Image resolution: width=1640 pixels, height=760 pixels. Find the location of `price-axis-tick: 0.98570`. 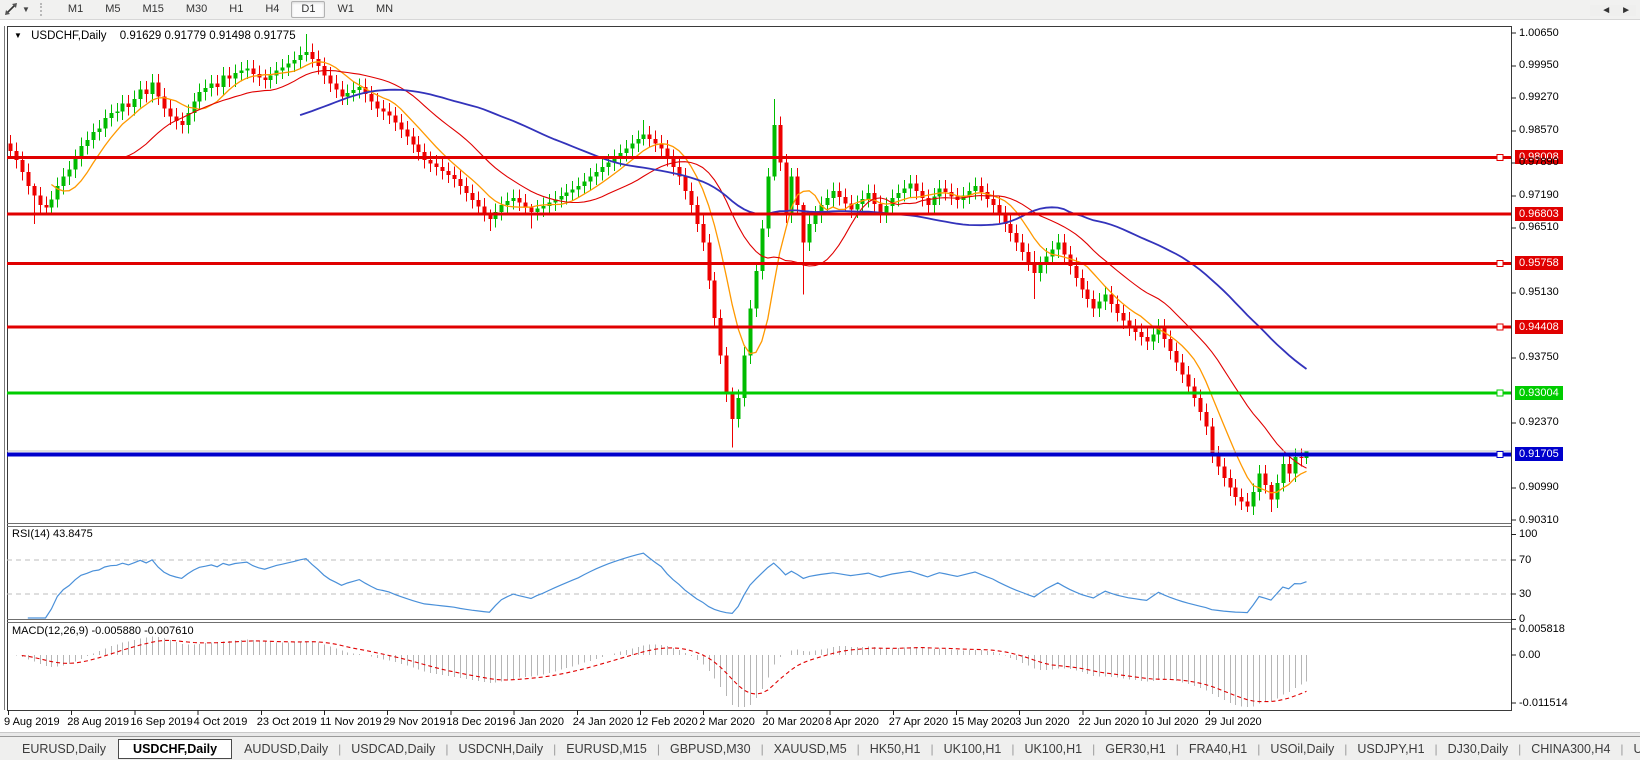

price-axis-tick: 0.98570 is located at coordinates (1539, 130).